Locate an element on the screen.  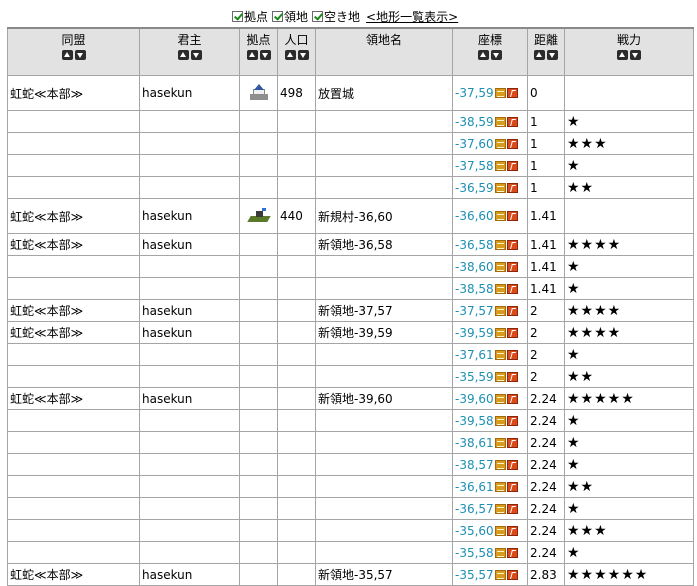
coordinate-link: -38,61 is located at coordinates (474, 443).